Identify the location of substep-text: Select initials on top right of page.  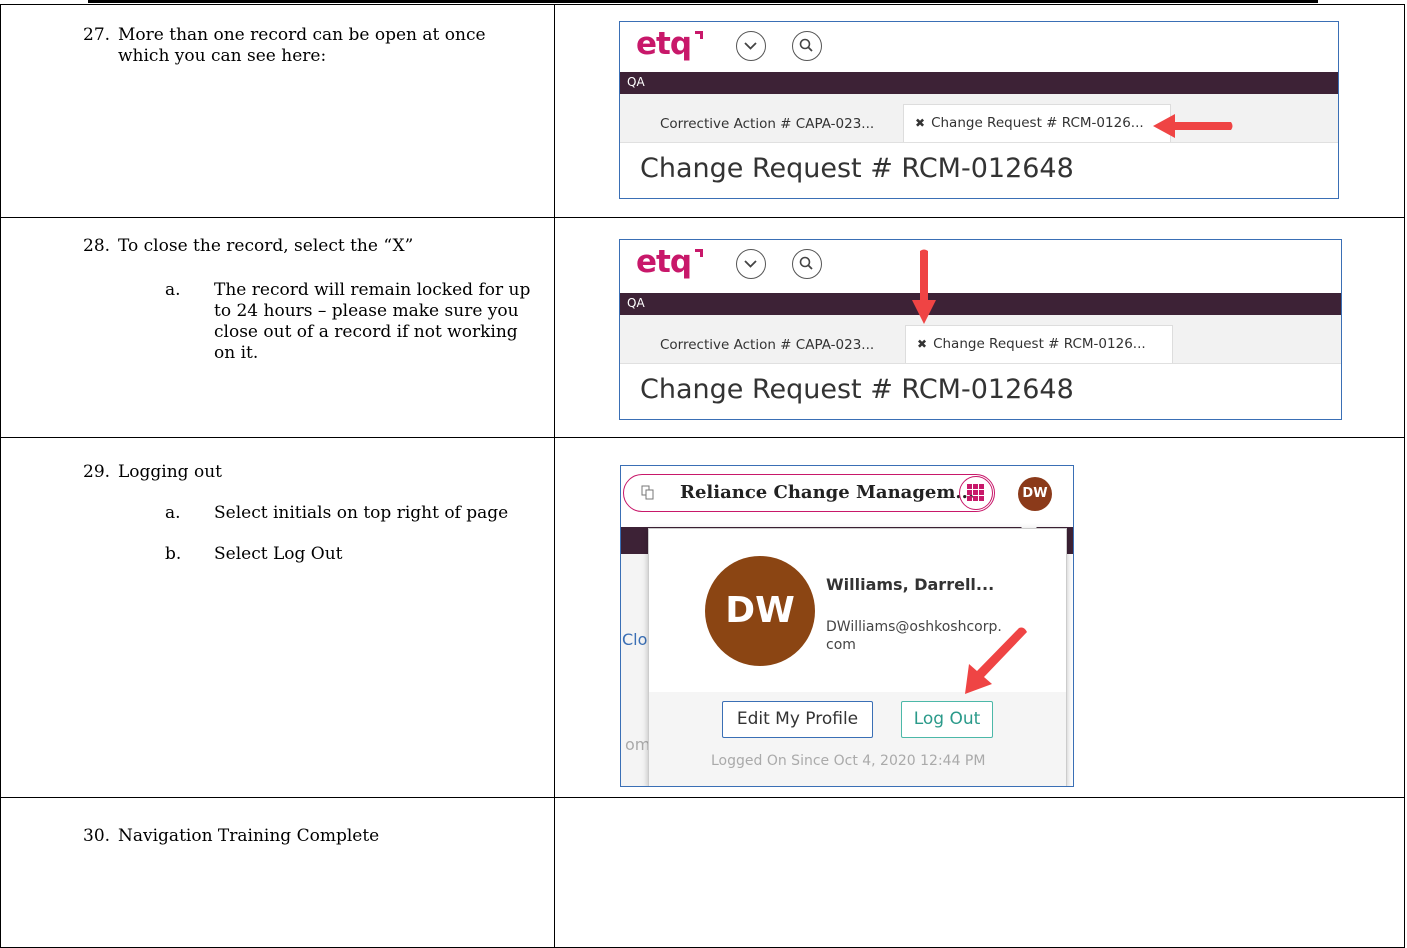
(361, 513).